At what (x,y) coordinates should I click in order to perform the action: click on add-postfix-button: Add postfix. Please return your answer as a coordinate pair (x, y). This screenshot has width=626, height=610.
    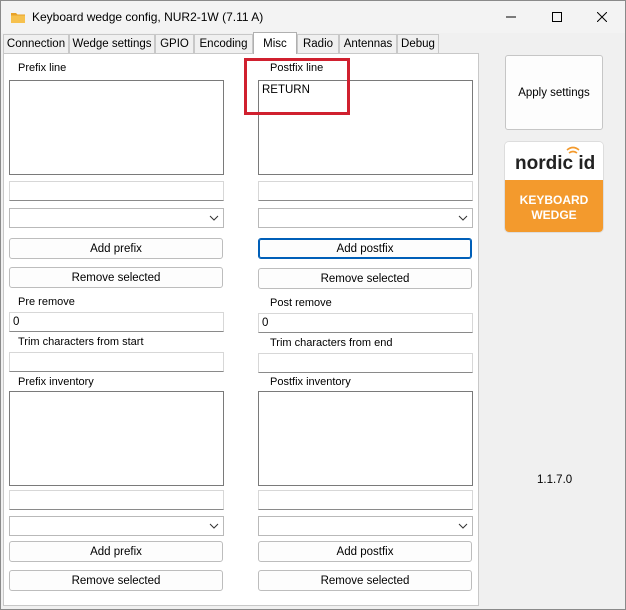
    Looking at the image, I should click on (365, 248).